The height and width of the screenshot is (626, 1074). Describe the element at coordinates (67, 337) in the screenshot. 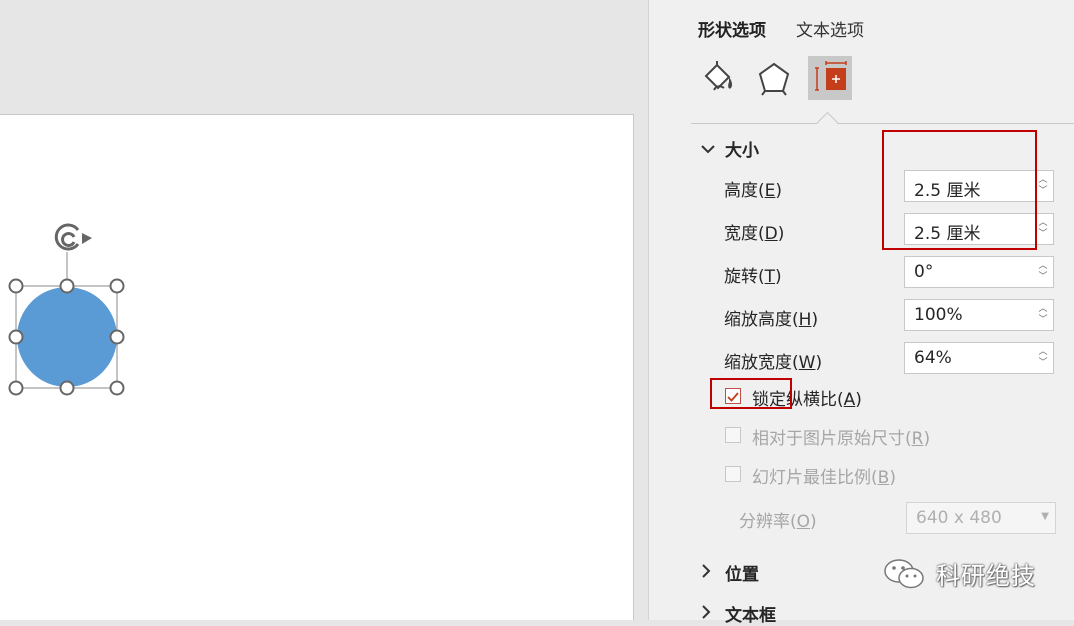

I see `circle-shape` at that location.